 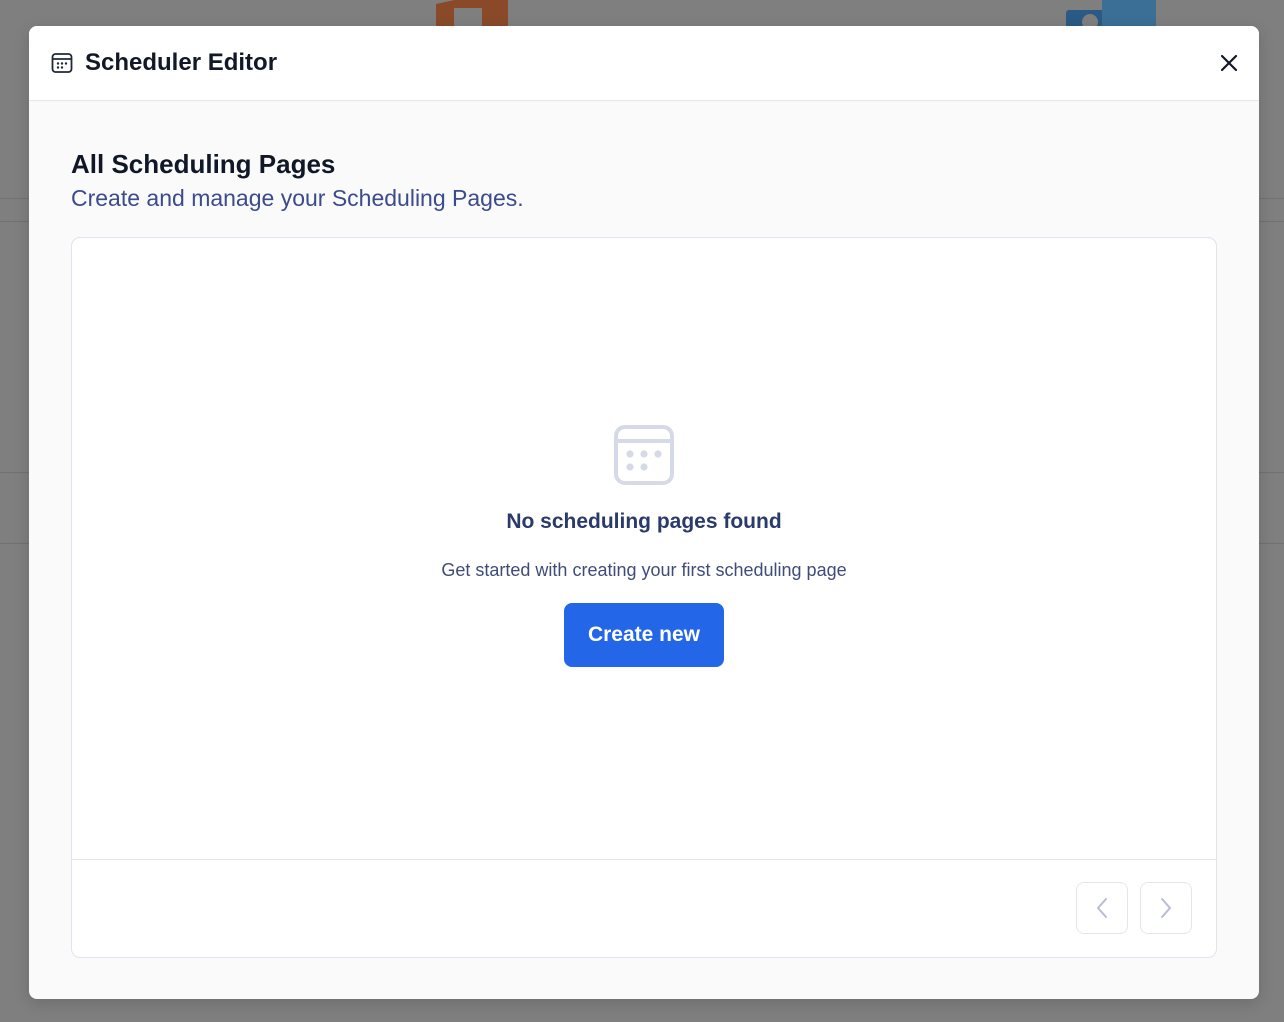 What do you see at coordinates (644, 908) in the screenshot?
I see `pagination-footer` at bounding box center [644, 908].